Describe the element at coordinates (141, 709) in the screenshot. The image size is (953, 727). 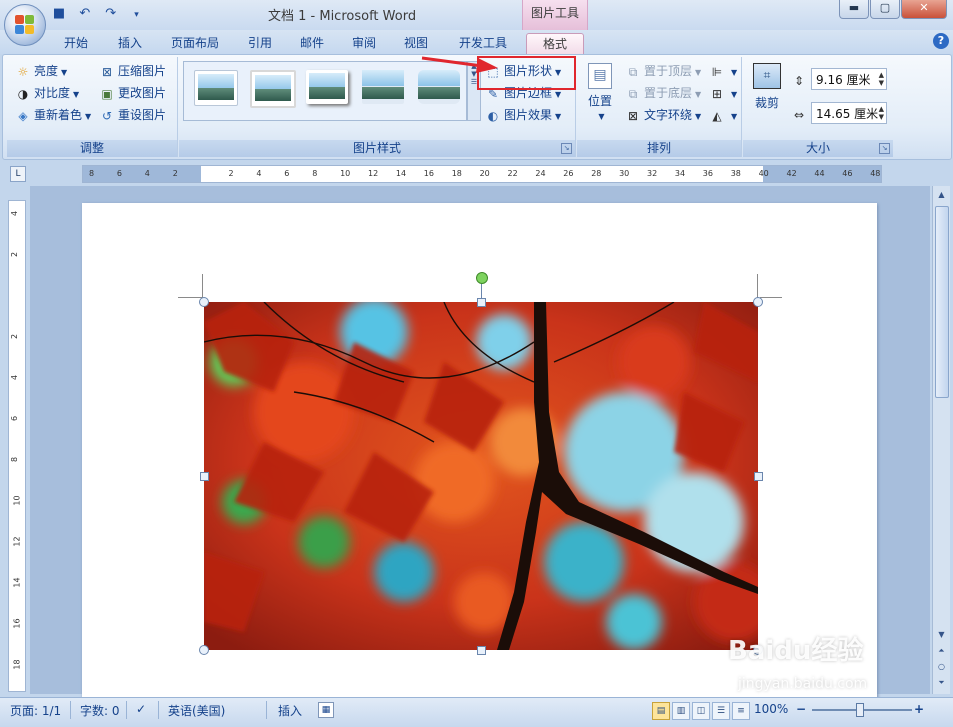
I see `proofing-icon: ✓` at that location.